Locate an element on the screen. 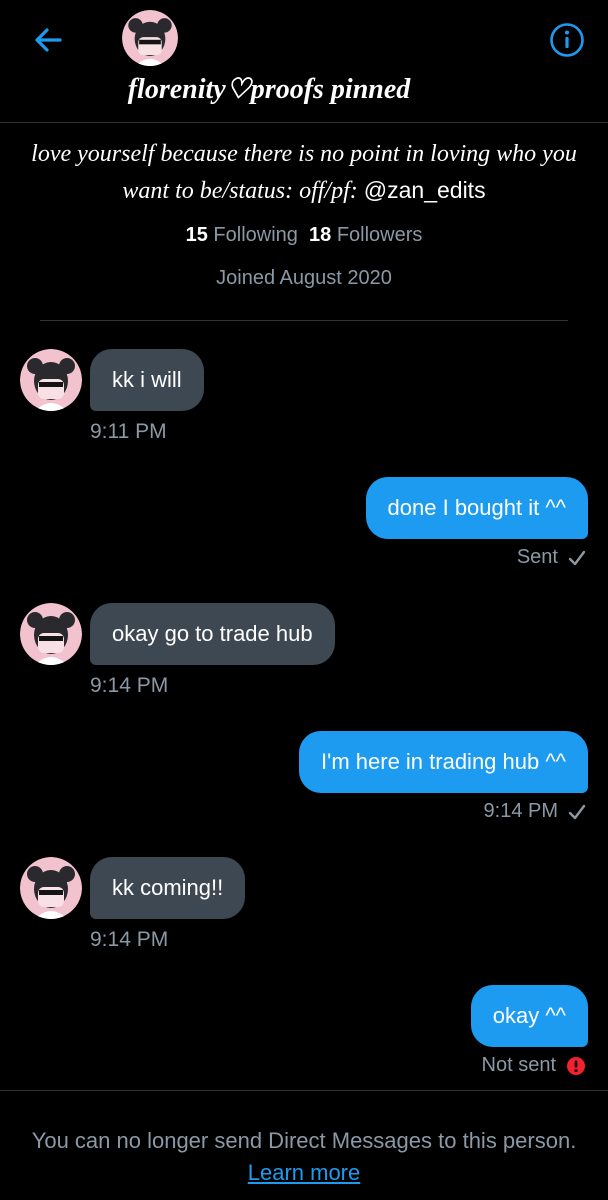  message-bubble-incoming: kk coming!! is located at coordinates (168, 888).